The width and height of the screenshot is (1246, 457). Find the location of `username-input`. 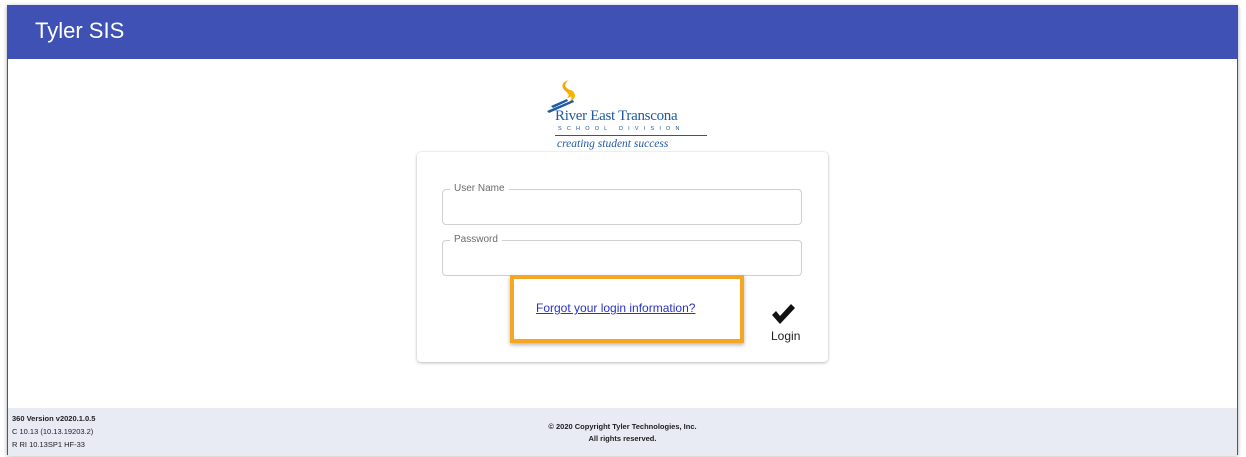

username-input is located at coordinates (623, 209).